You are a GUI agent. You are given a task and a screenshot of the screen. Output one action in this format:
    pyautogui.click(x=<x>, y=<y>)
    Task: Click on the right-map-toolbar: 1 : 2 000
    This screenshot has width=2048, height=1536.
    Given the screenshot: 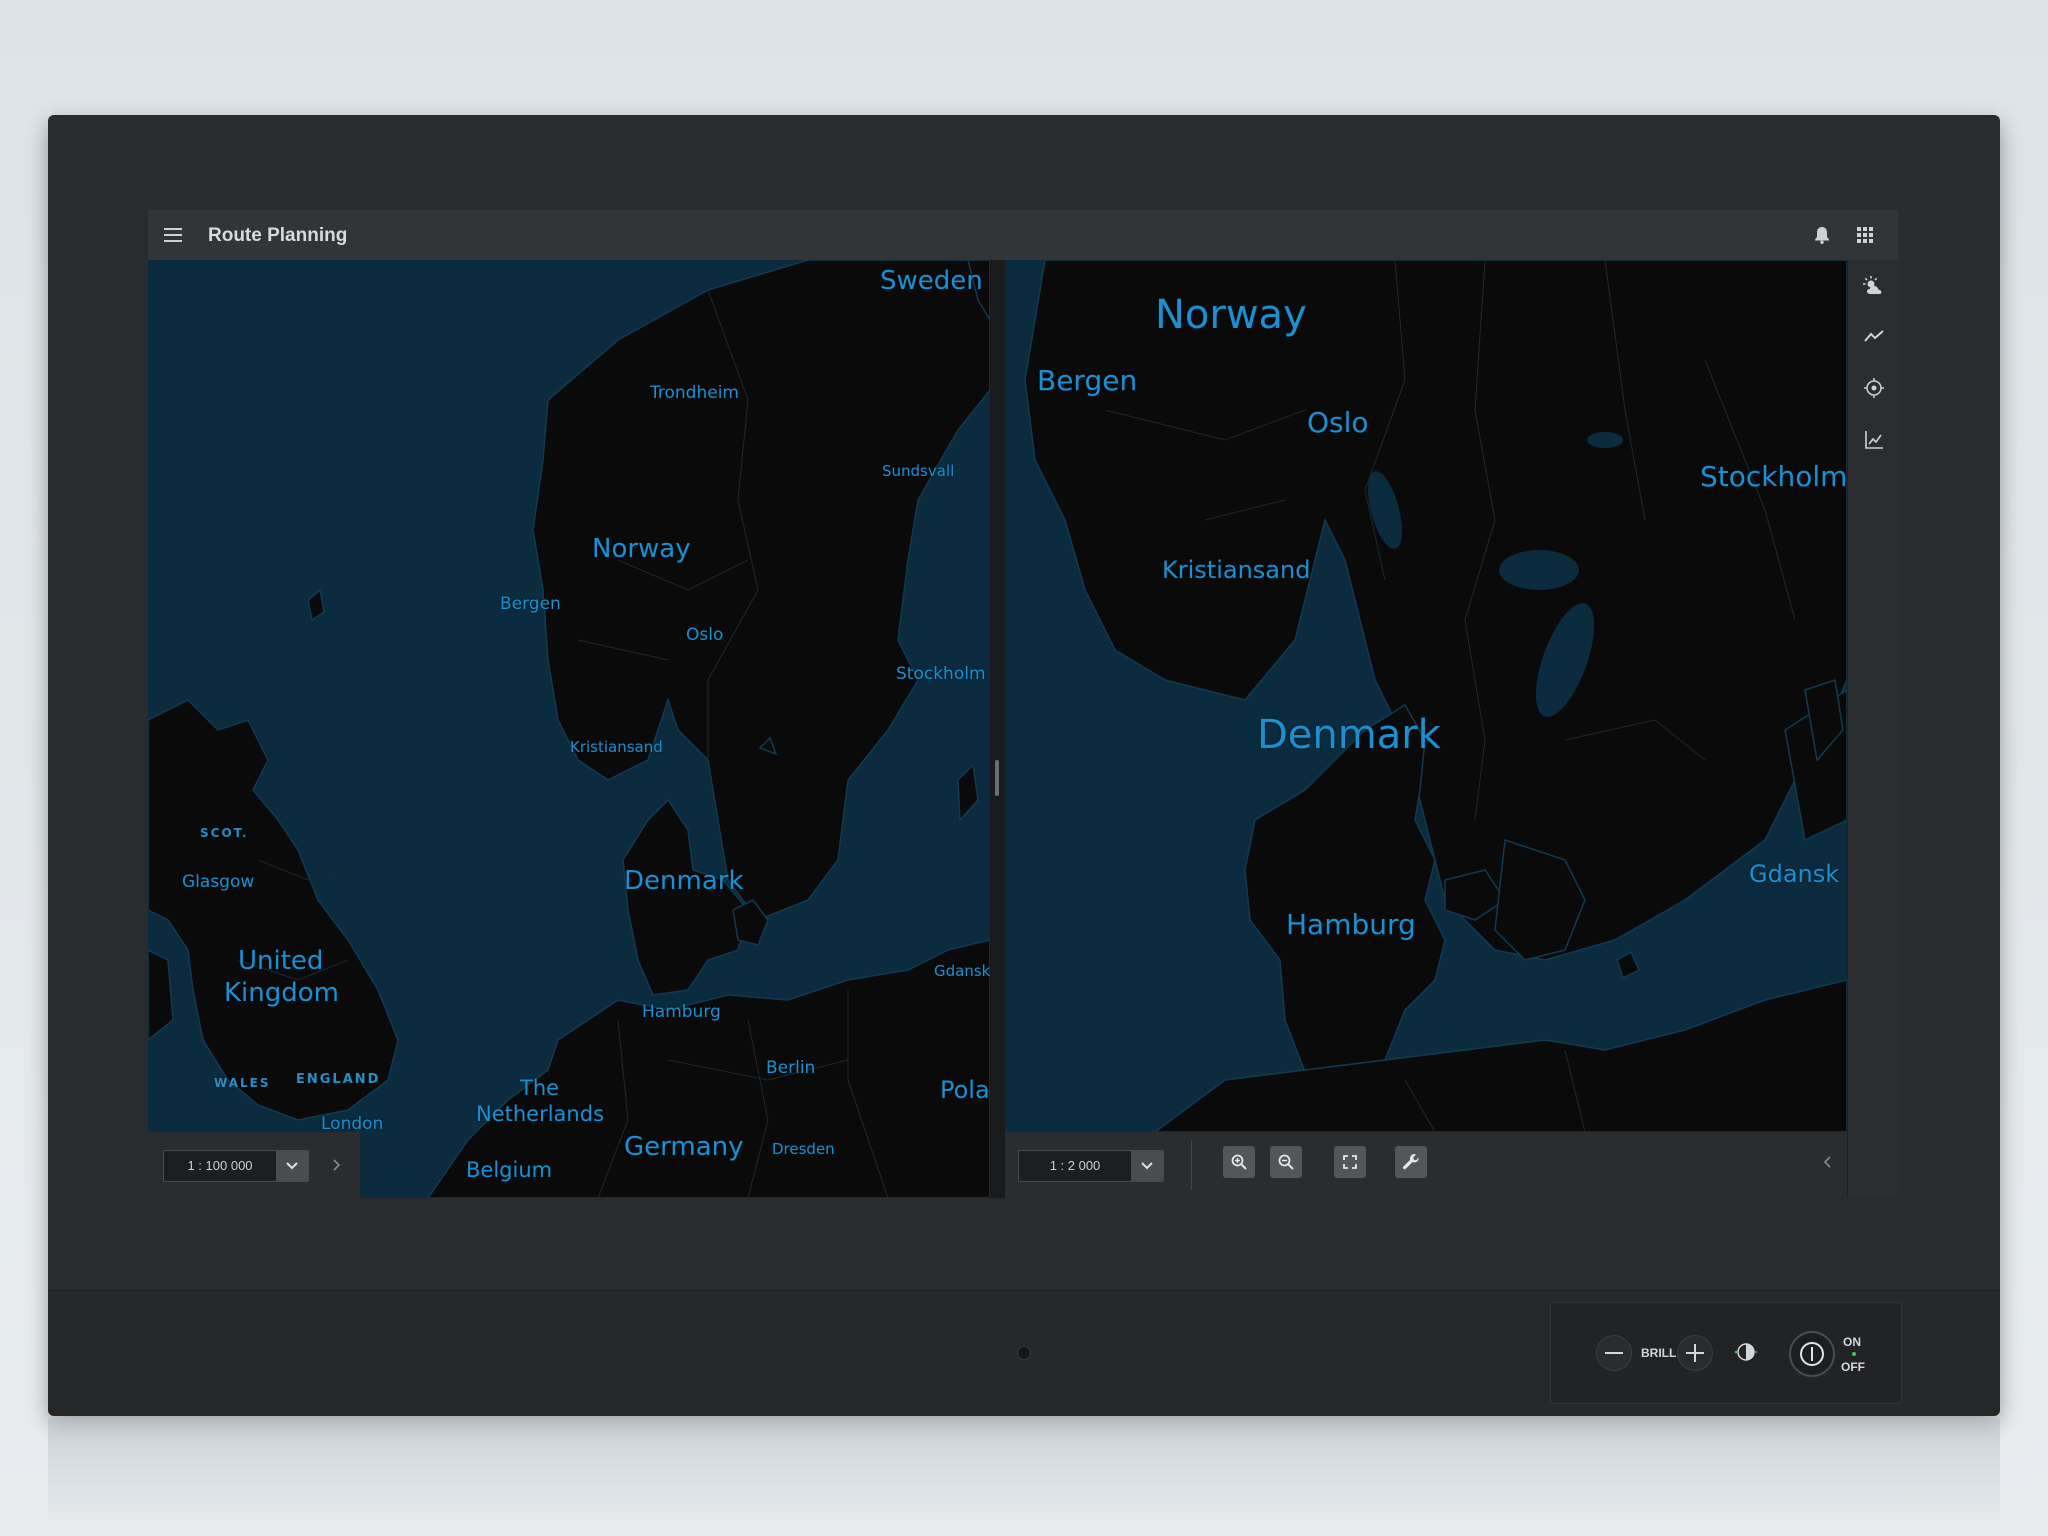 What is the action you would take?
    pyautogui.click(x=1426, y=1165)
    